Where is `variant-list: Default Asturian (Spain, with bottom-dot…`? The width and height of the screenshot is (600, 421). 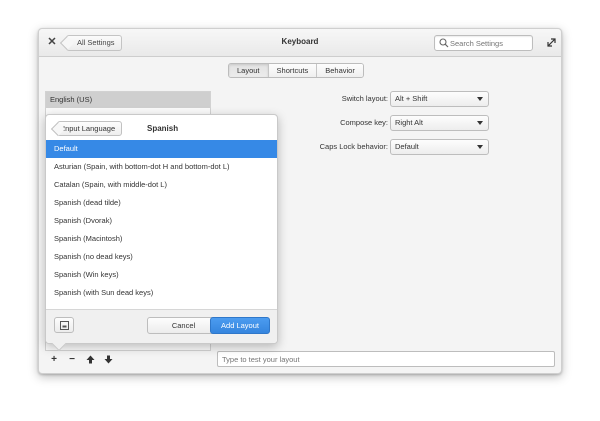
variant-list: Default Asturian (Spain, with bottom-dot… is located at coordinates (161, 221).